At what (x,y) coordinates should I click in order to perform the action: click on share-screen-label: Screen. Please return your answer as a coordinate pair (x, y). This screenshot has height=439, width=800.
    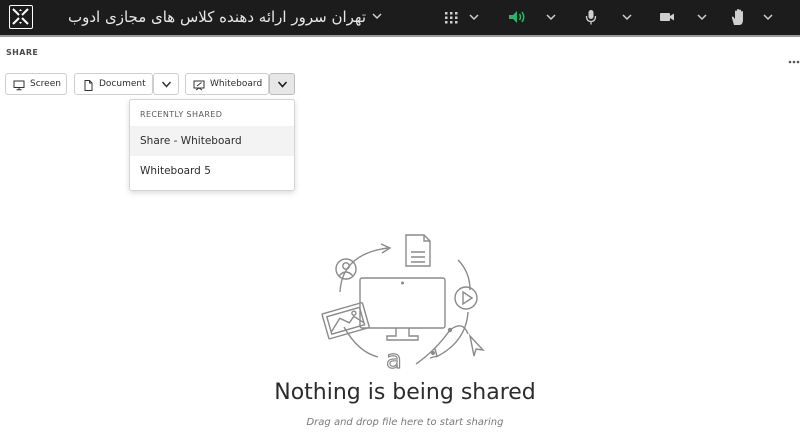
    Looking at the image, I should click on (45, 84).